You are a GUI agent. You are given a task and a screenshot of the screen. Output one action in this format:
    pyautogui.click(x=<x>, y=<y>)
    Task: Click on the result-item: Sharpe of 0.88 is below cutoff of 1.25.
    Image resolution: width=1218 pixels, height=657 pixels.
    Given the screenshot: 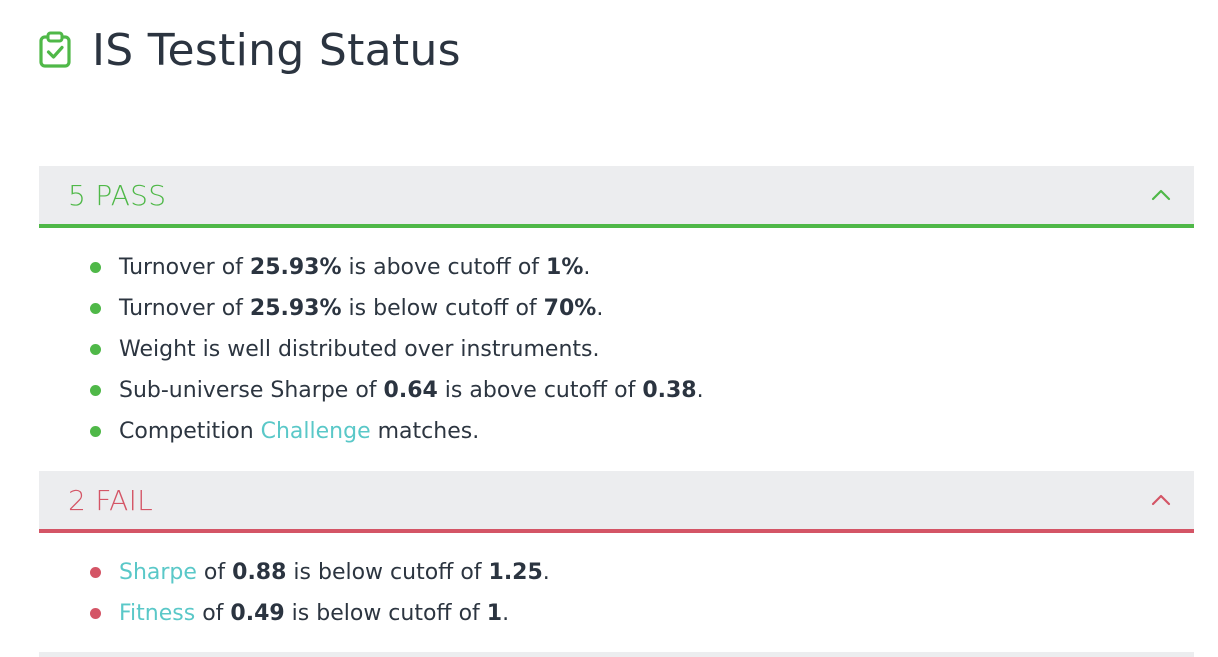 What is the action you would take?
    pyautogui.click(x=641, y=572)
    